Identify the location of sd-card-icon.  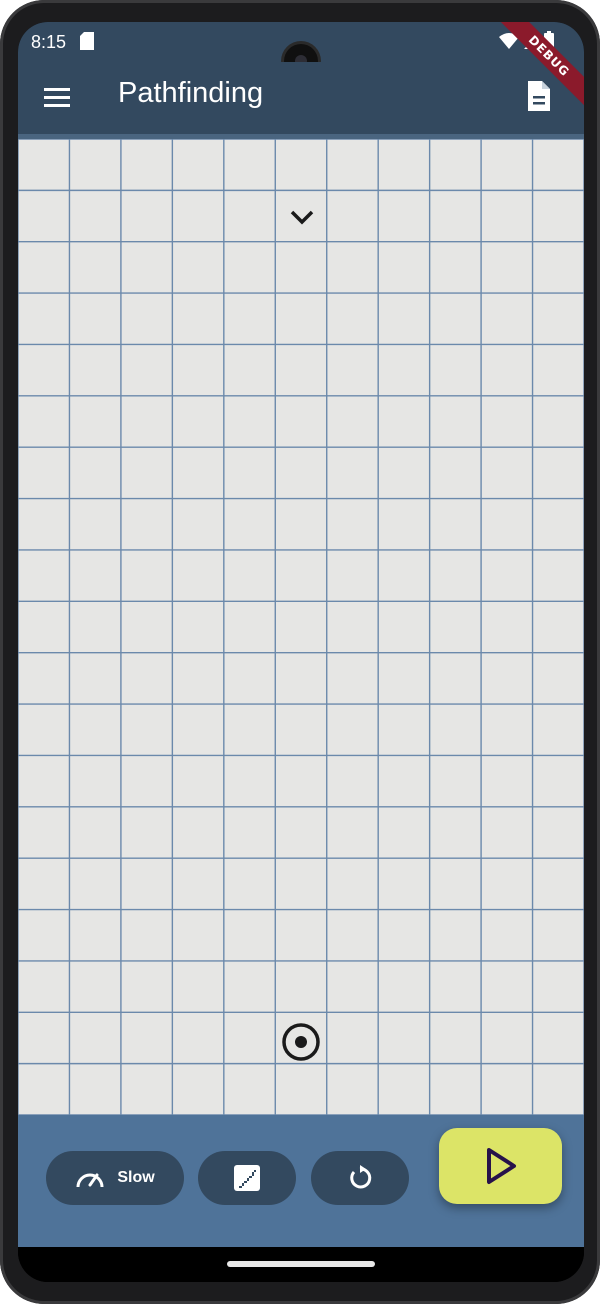
(87, 41).